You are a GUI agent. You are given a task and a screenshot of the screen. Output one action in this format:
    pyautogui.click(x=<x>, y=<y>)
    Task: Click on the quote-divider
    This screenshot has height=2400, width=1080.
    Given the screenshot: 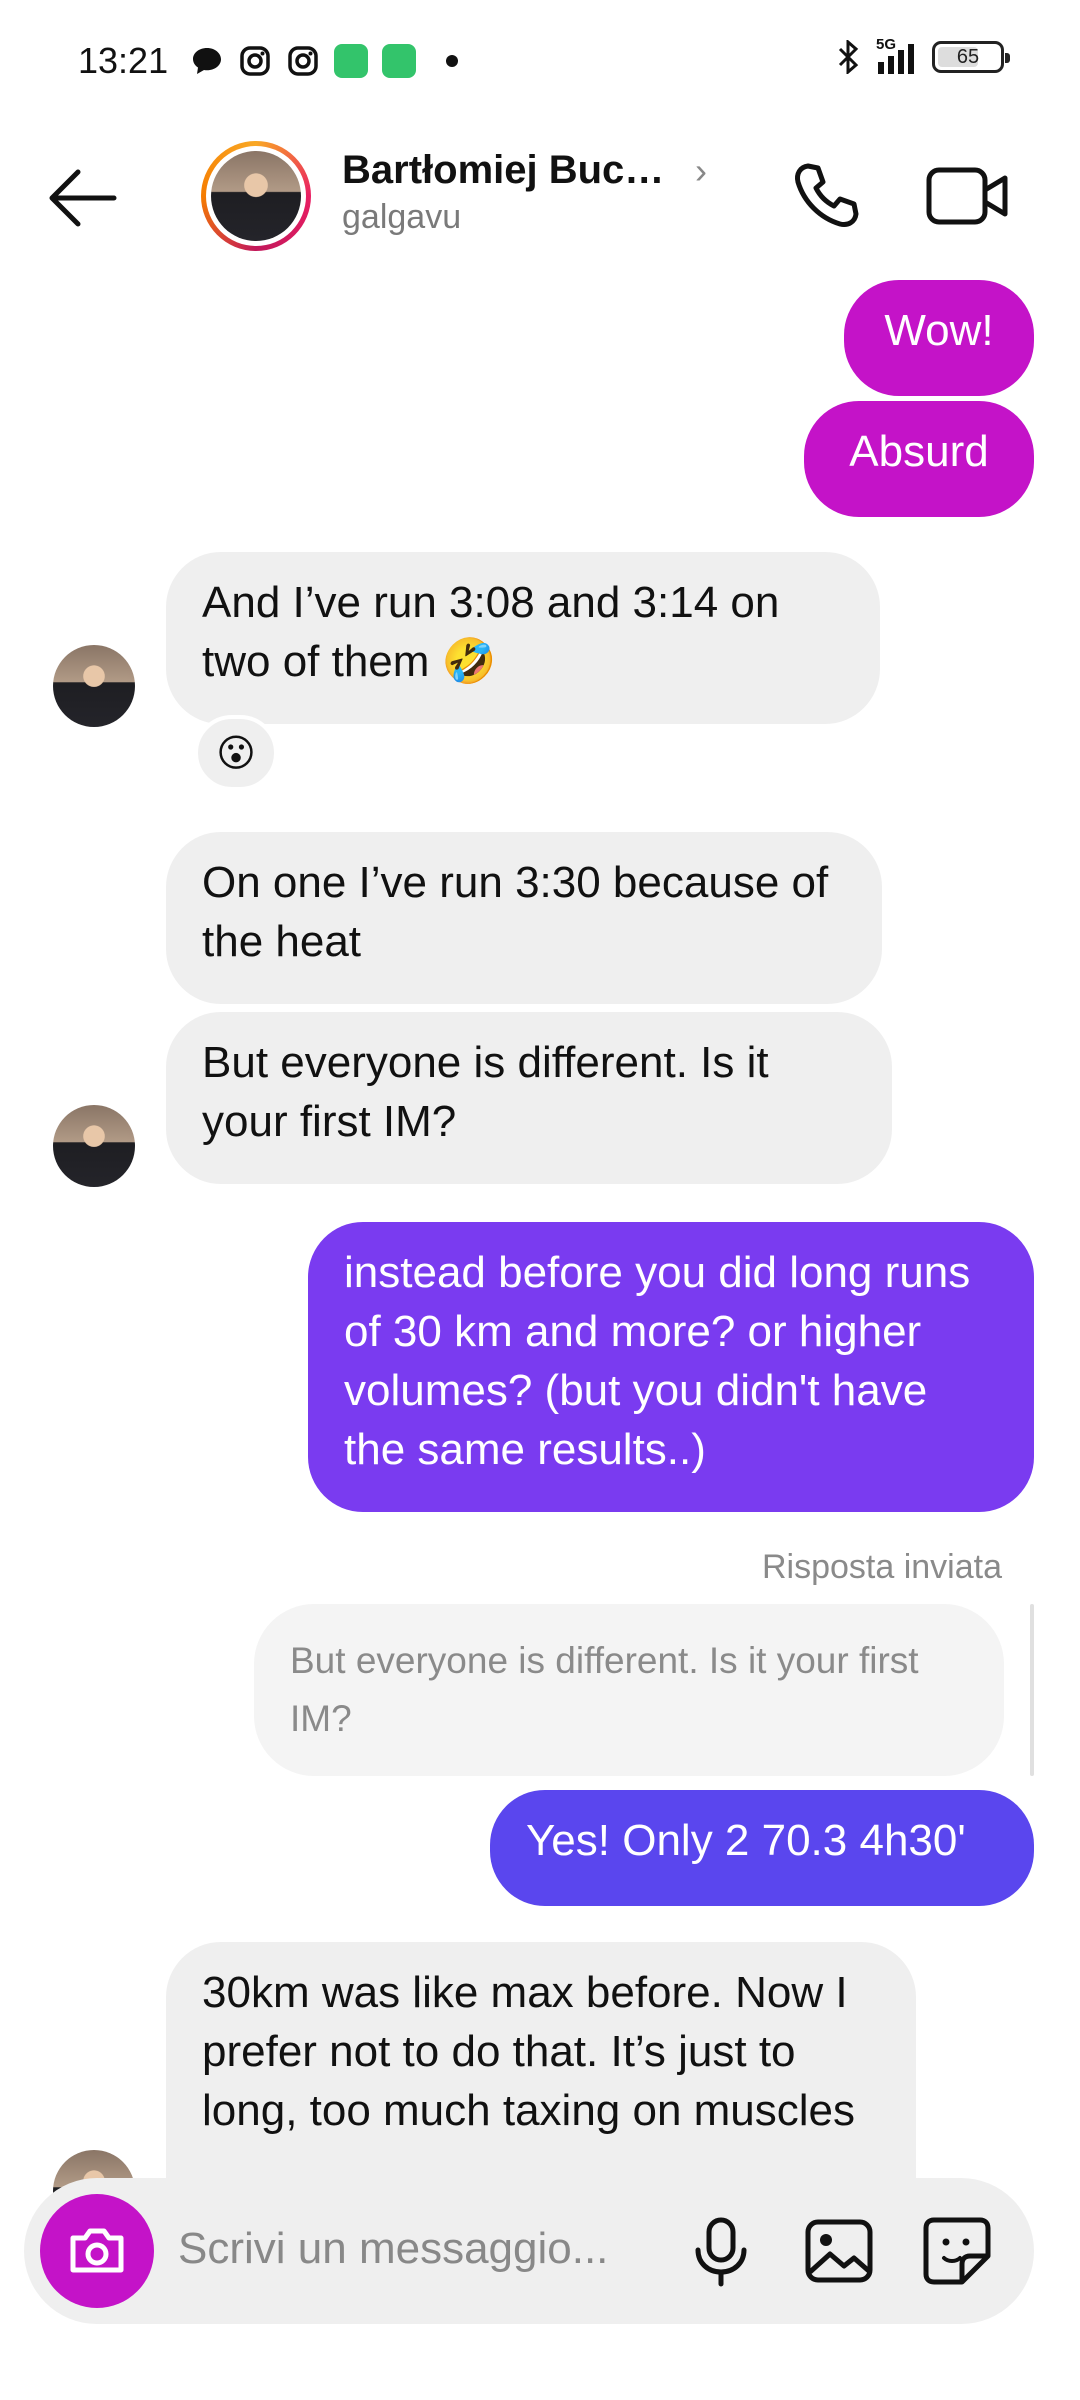 What is the action you would take?
    pyautogui.click(x=1032, y=1690)
    